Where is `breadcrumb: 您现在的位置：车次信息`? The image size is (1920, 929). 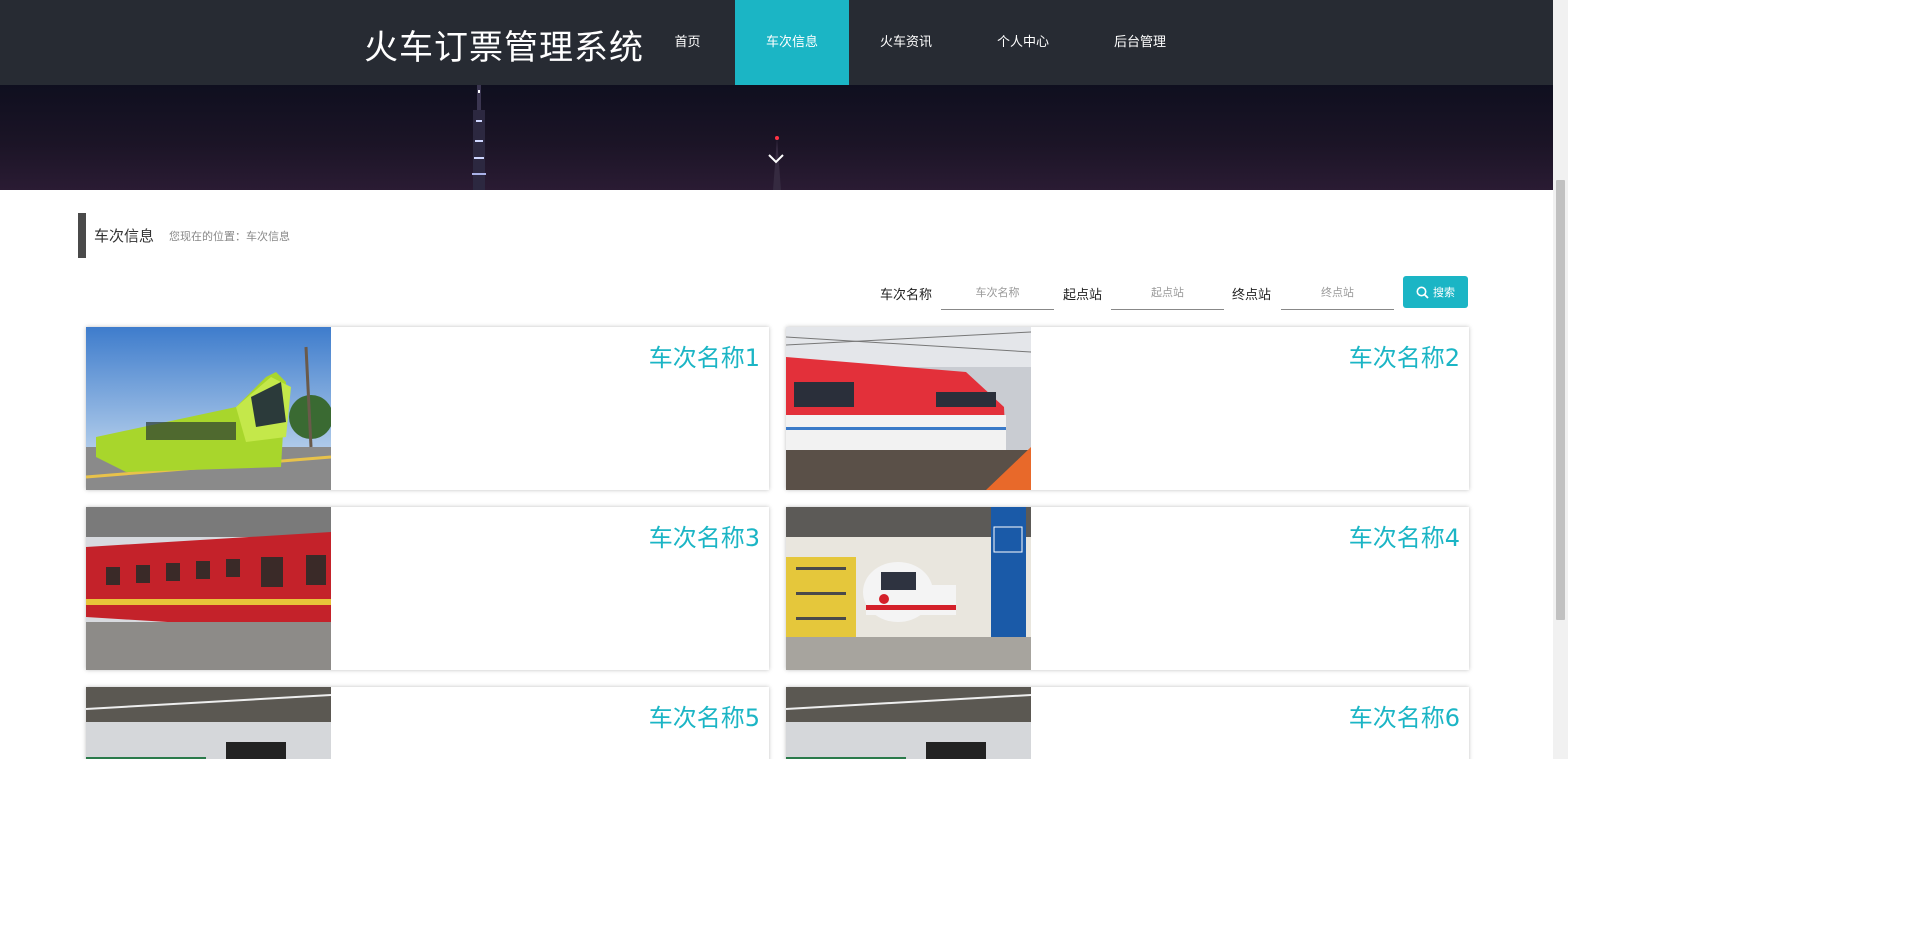
breadcrumb: 您现在的位置：车次信息 is located at coordinates (229, 236).